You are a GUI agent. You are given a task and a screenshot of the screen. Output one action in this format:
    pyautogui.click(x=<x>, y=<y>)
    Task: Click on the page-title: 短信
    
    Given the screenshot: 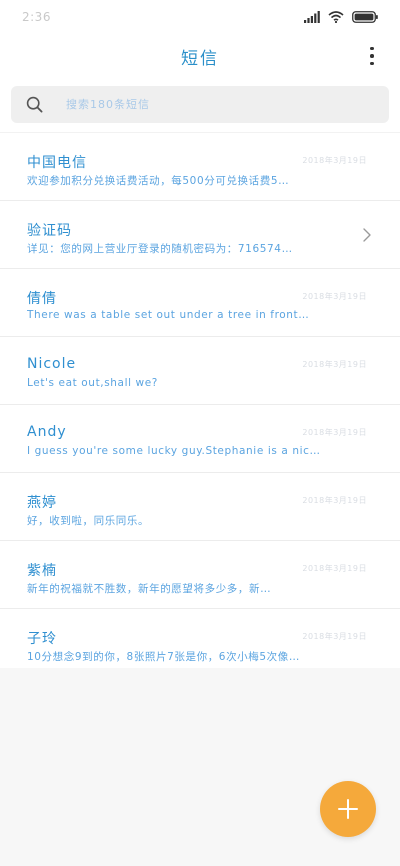 What is the action you would take?
    pyautogui.click(x=200, y=59)
    